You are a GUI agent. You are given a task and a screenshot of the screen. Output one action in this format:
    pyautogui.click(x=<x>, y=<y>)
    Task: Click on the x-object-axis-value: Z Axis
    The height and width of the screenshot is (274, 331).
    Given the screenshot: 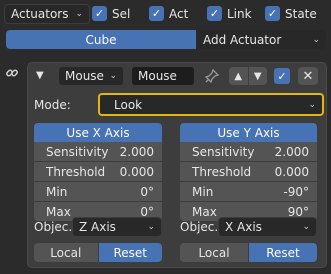 What is the action you would take?
    pyautogui.click(x=97, y=227)
    